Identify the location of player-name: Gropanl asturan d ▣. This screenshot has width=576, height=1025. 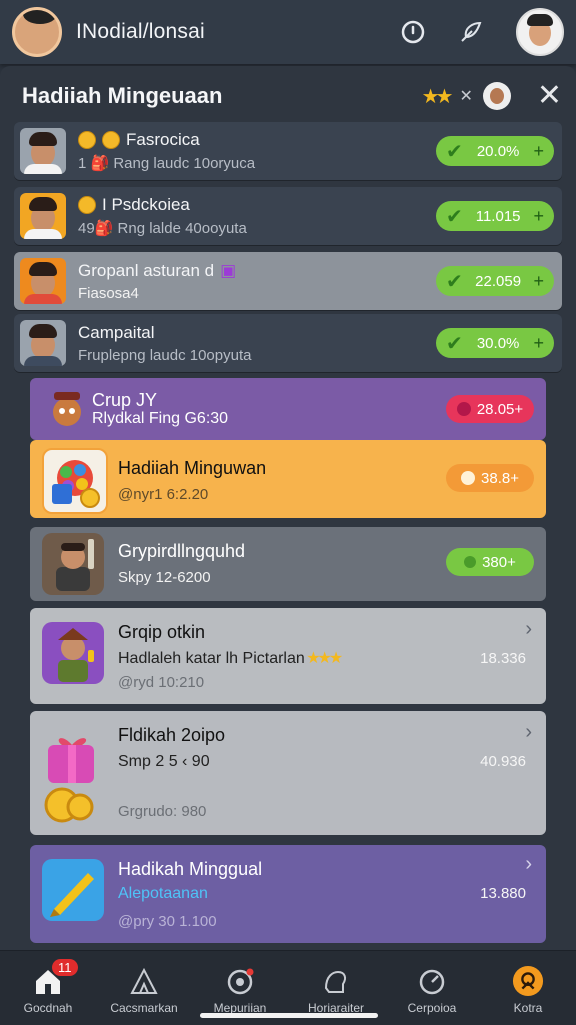
(157, 270).